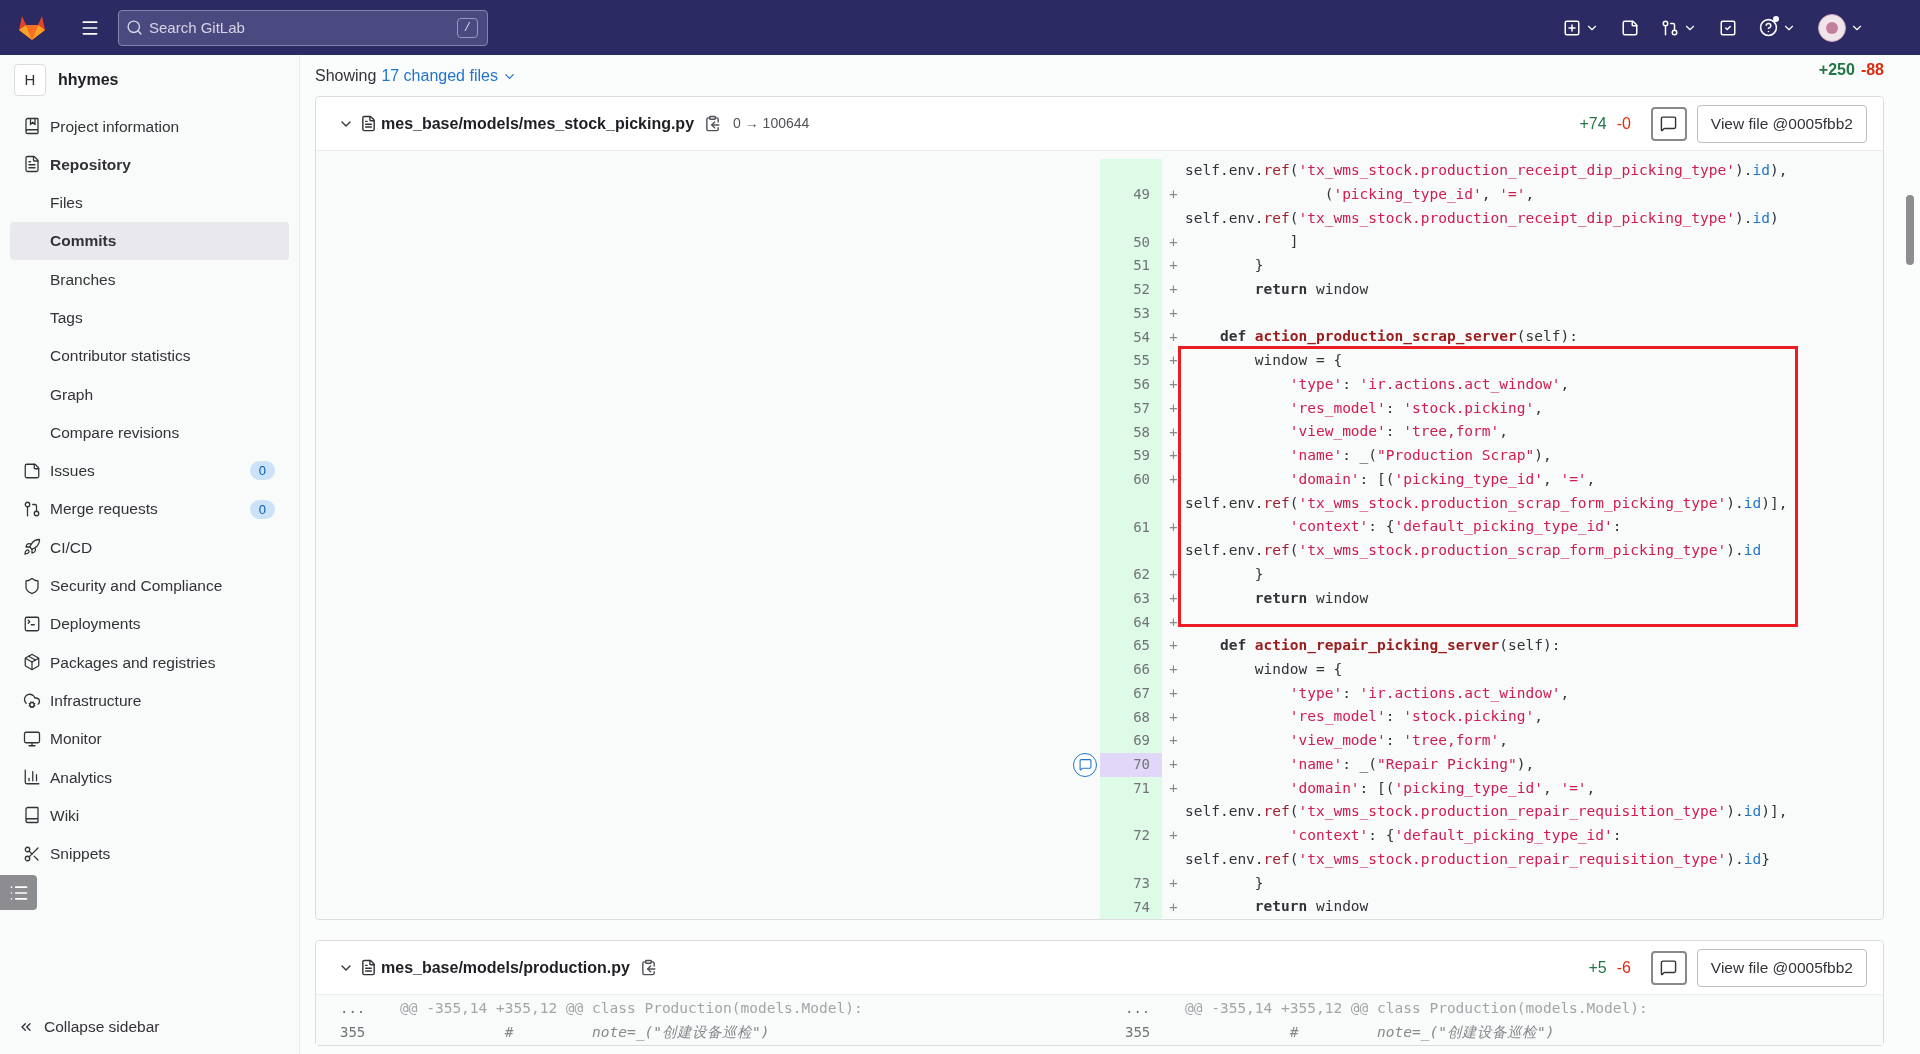 The width and height of the screenshot is (1920, 1054). Describe the element at coordinates (1131, 669) in the screenshot. I see `line-number: 66` at that location.